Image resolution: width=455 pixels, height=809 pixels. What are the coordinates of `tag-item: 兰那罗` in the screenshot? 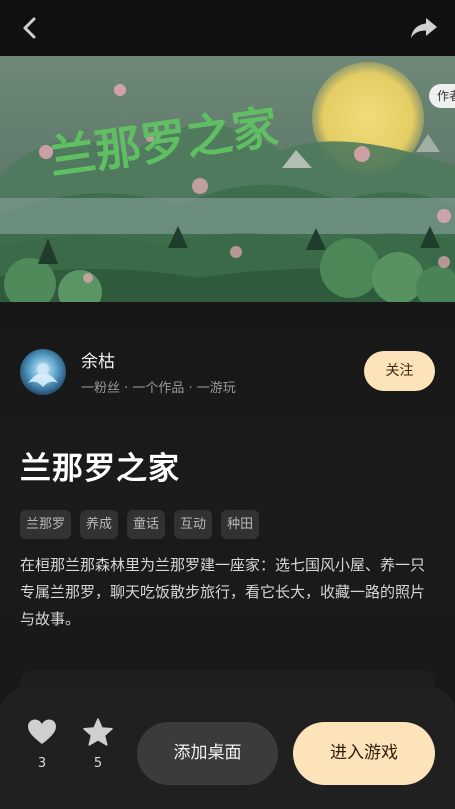 It's located at (46, 524).